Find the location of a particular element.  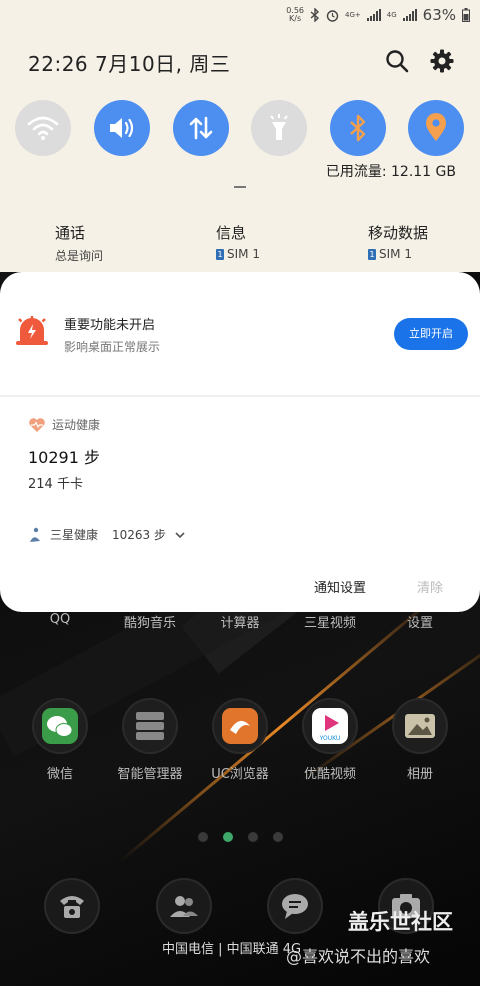

runner-icon is located at coordinates (35, 534).